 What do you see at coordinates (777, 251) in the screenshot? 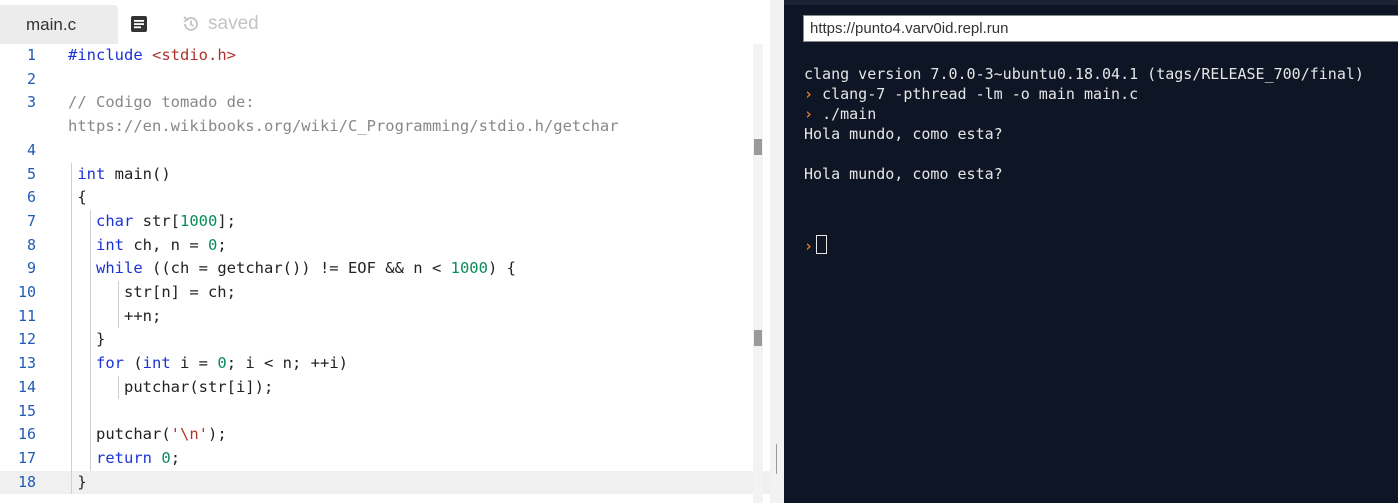
I see `pane-splitter` at bounding box center [777, 251].